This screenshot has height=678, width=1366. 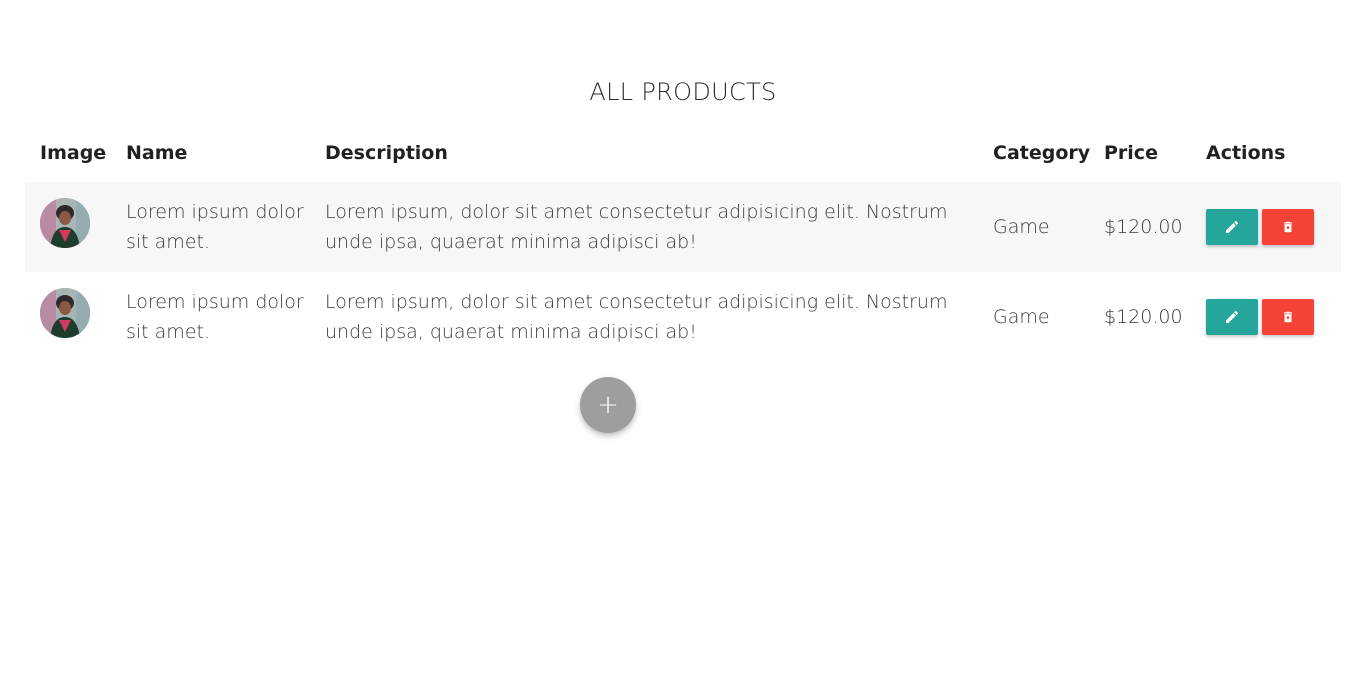 What do you see at coordinates (73, 153) in the screenshot?
I see `header-image: Image` at bounding box center [73, 153].